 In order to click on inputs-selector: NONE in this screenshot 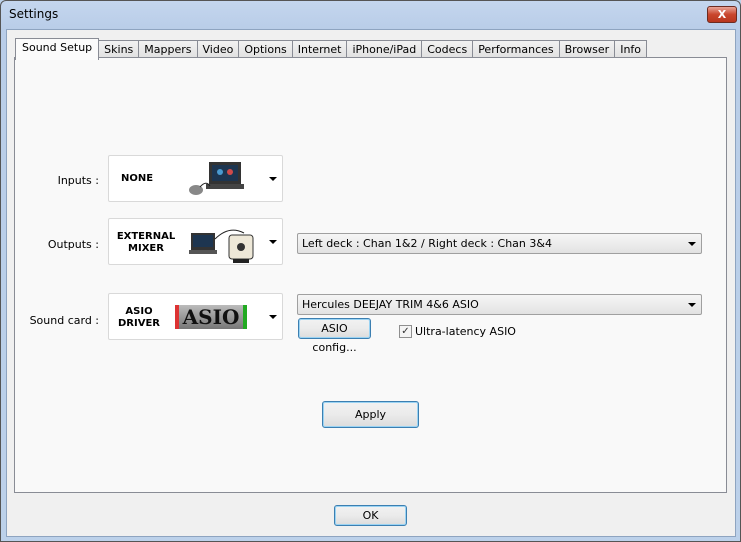, I will do `click(195, 178)`.